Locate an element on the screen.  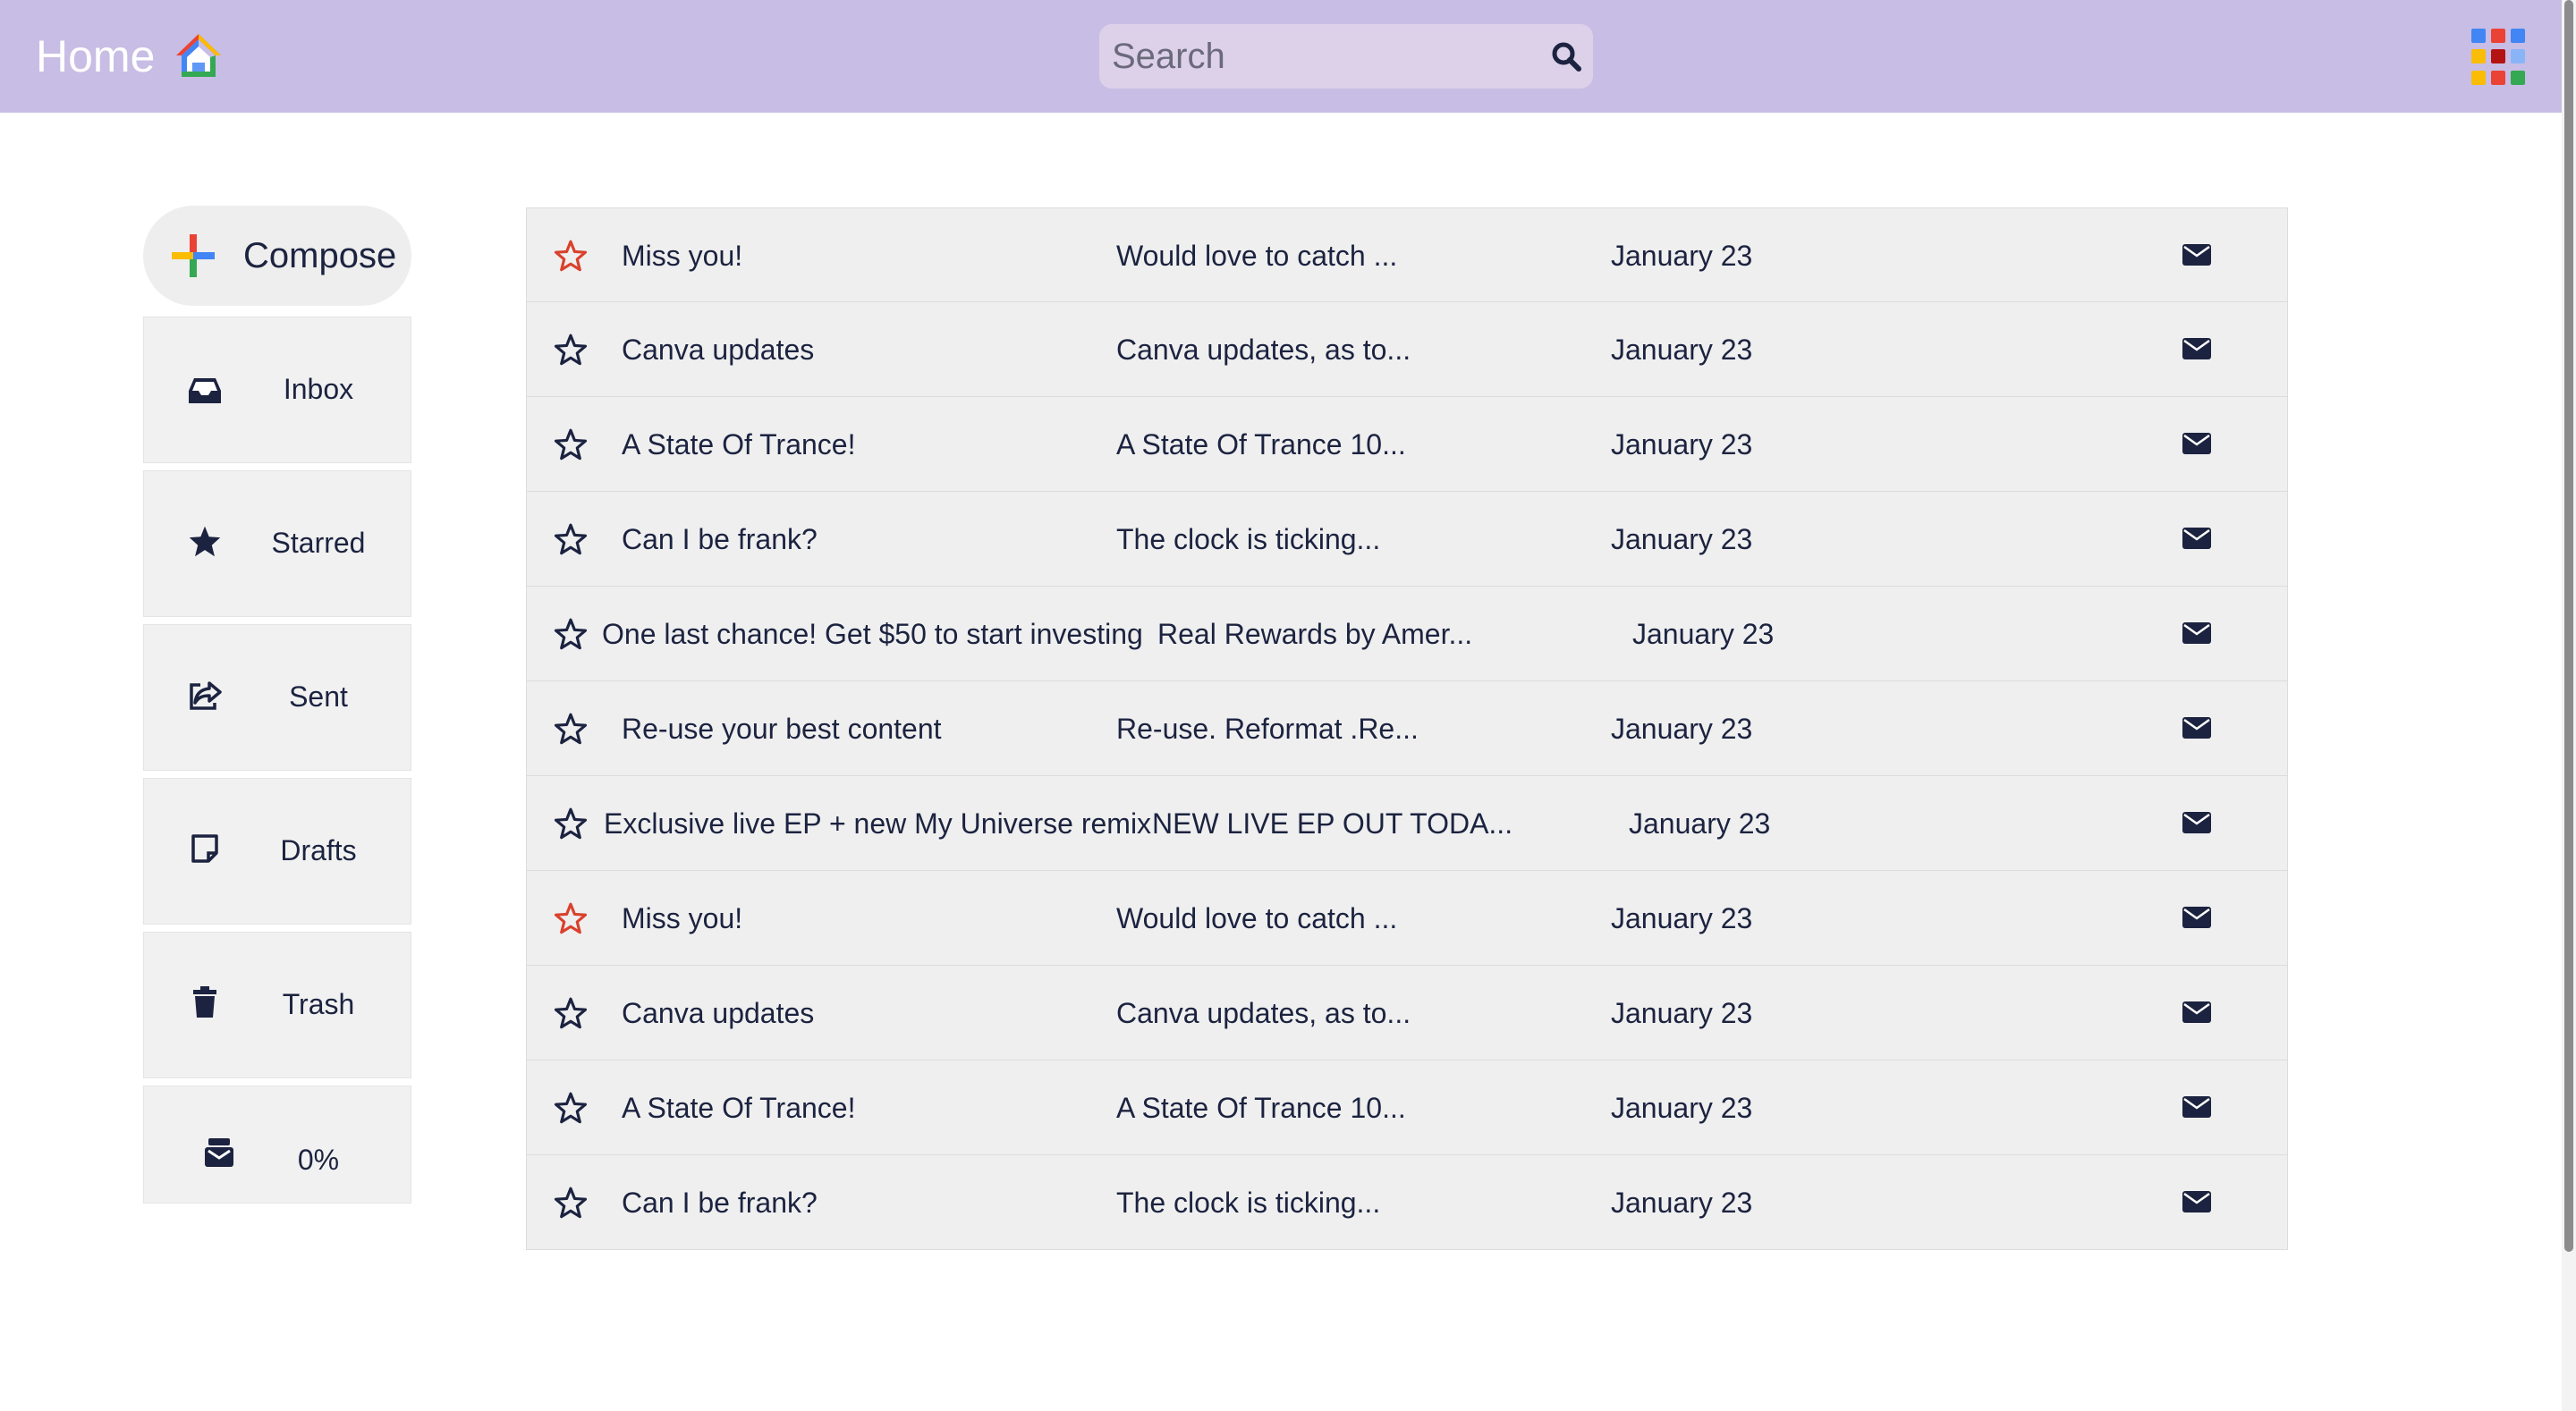
sidebar-item-drafts: Drafts is located at coordinates (277, 851).